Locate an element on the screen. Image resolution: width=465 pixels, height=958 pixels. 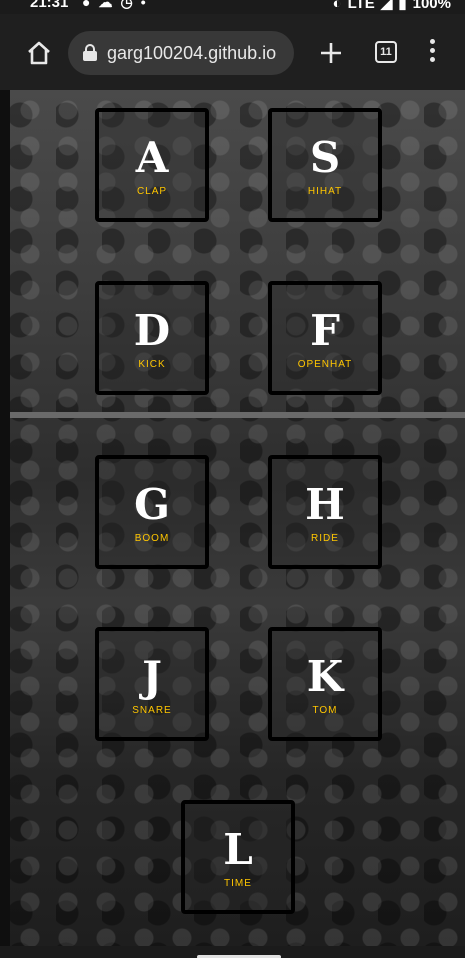
more-menu-icon is located at coordinates (432, 53).